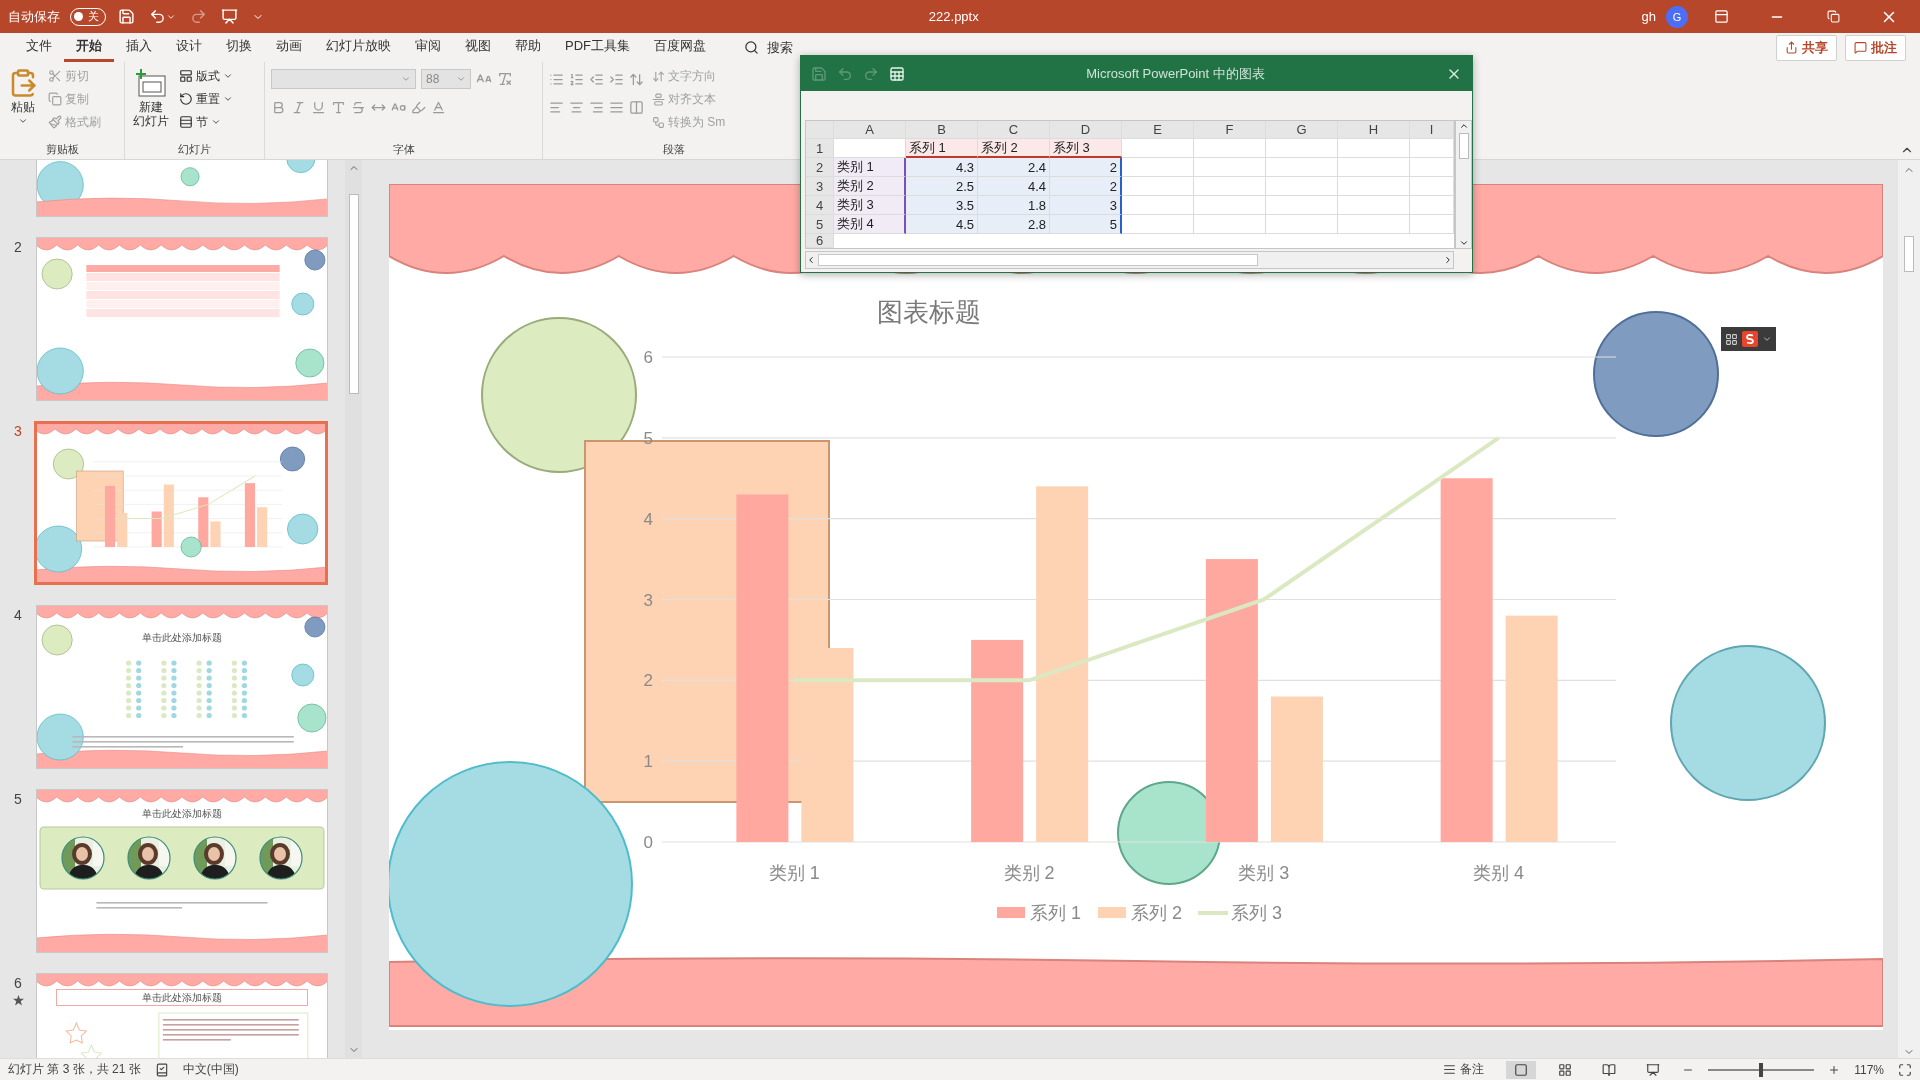 The height and width of the screenshot is (1080, 1920). I want to click on new-slide-button: 新建 幻灯片, so click(151, 103).